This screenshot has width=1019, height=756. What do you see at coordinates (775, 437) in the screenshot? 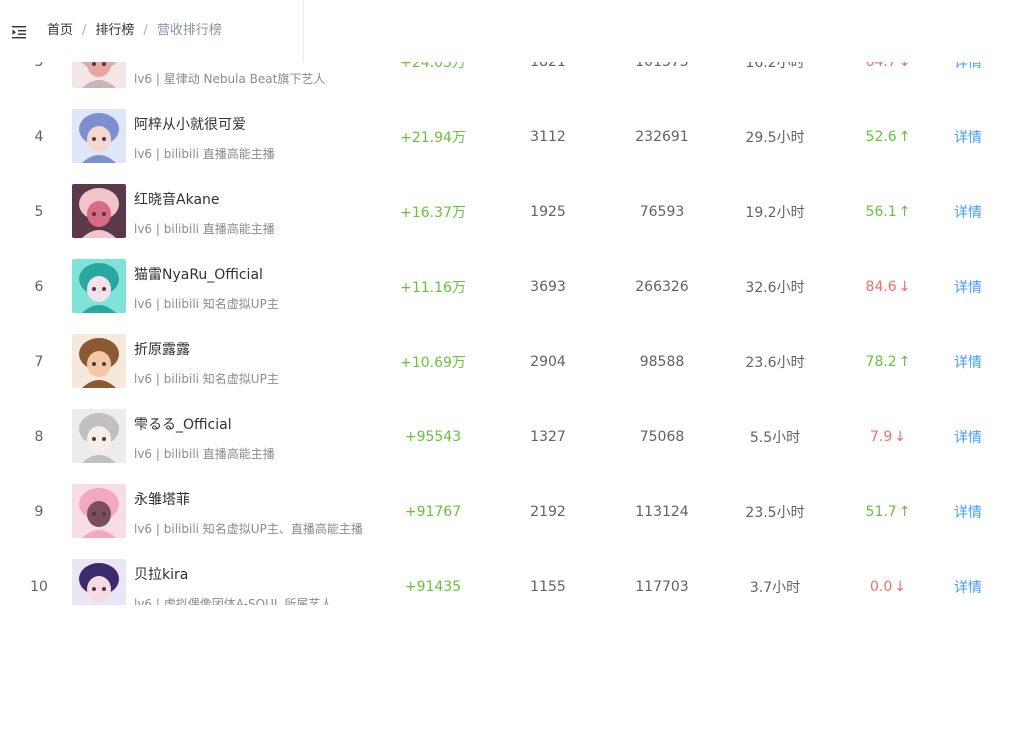
I see `live-duration: 5.5小时` at bounding box center [775, 437].